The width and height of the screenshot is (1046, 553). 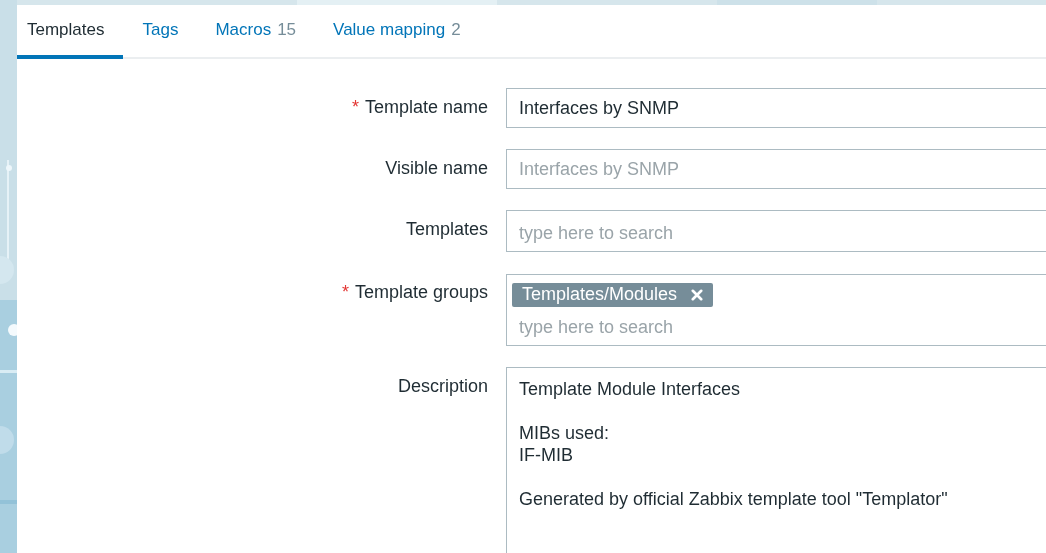 What do you see at coordinates (70, 32) in the screenshot?
I see `tab: Templates` at bounding box center [70, 32].